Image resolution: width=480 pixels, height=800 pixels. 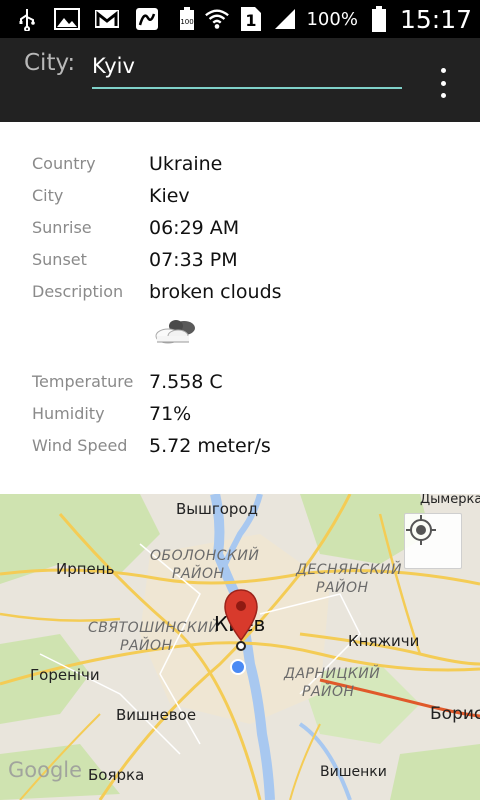 I want to click on gmail-icon, so click(x=107, y=19).